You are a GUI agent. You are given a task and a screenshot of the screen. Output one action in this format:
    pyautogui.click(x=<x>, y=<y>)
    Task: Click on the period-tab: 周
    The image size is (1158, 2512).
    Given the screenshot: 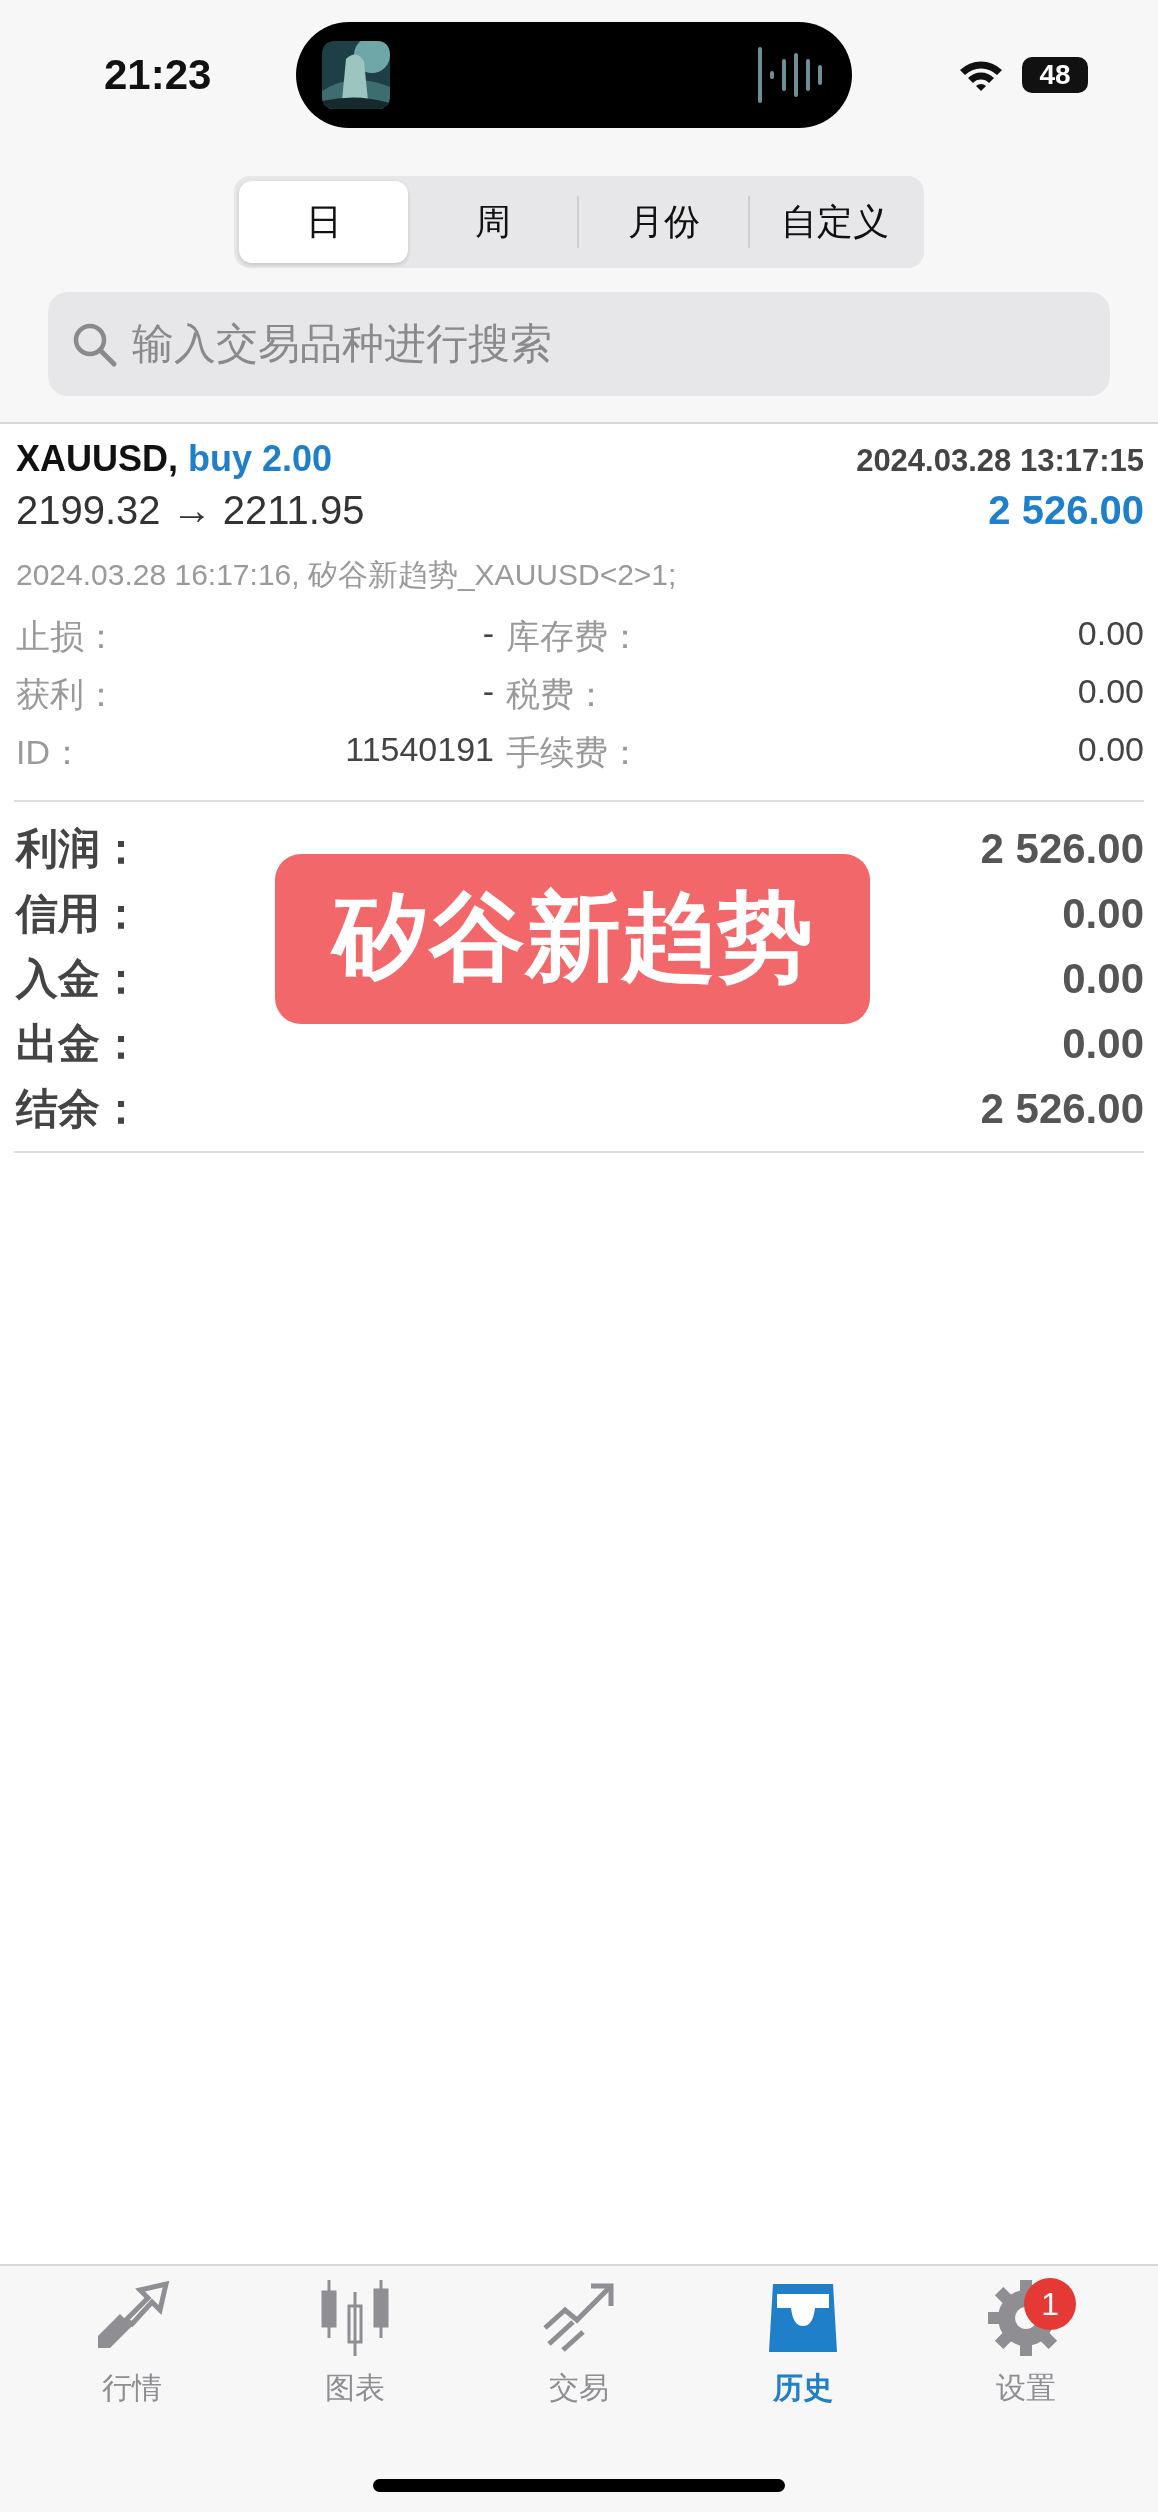 What is the action you would take?
    pyautogui.click(x=492, y=222)
    